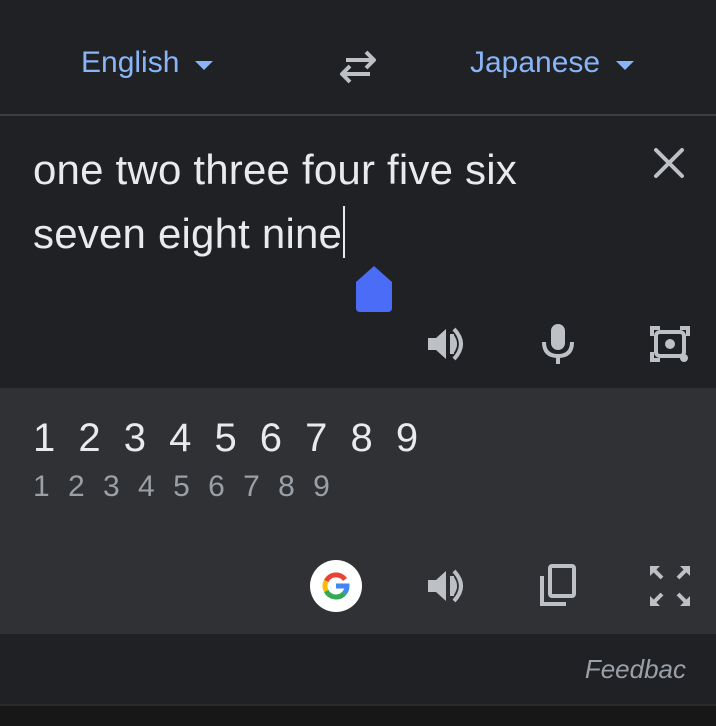 This screenshot has height=726, width=716. I want to click on source-language-selector: English, so click(147, 63).